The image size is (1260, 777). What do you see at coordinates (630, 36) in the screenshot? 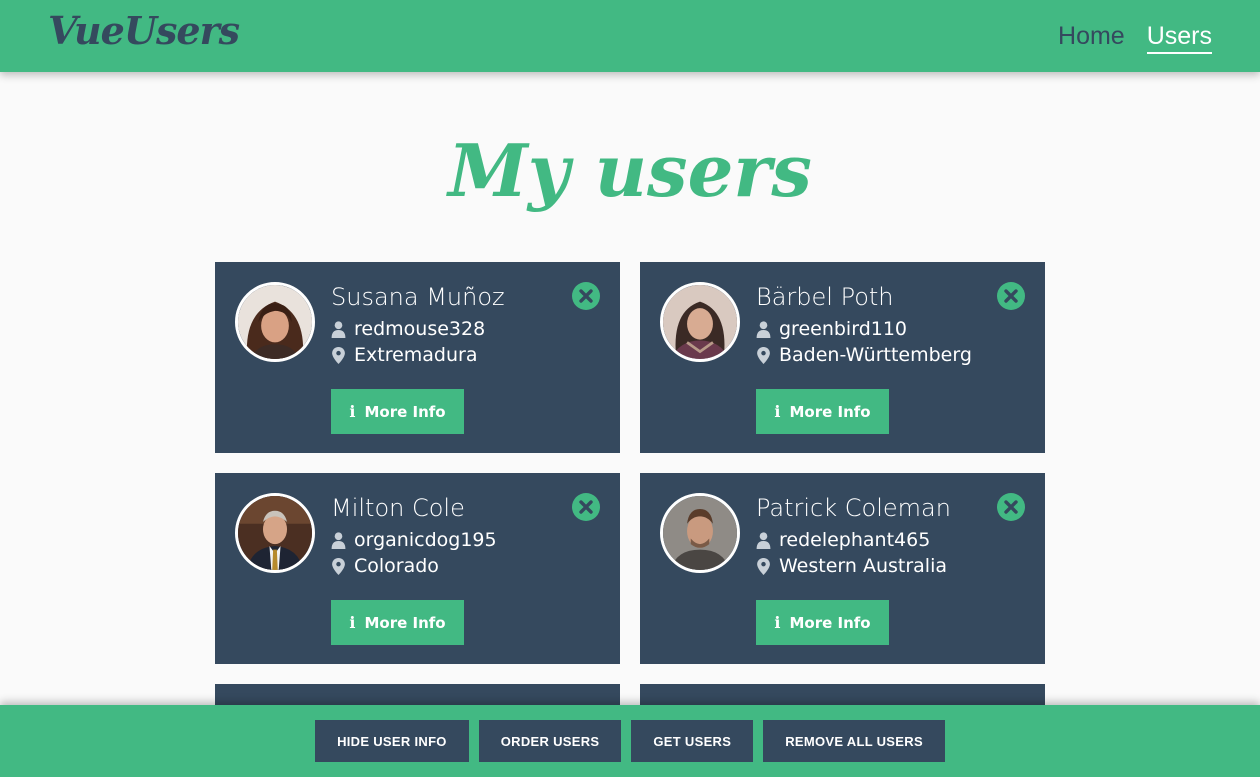
I see `top-navbar: VueUsers Home Users` at bounding box center [630, 36].